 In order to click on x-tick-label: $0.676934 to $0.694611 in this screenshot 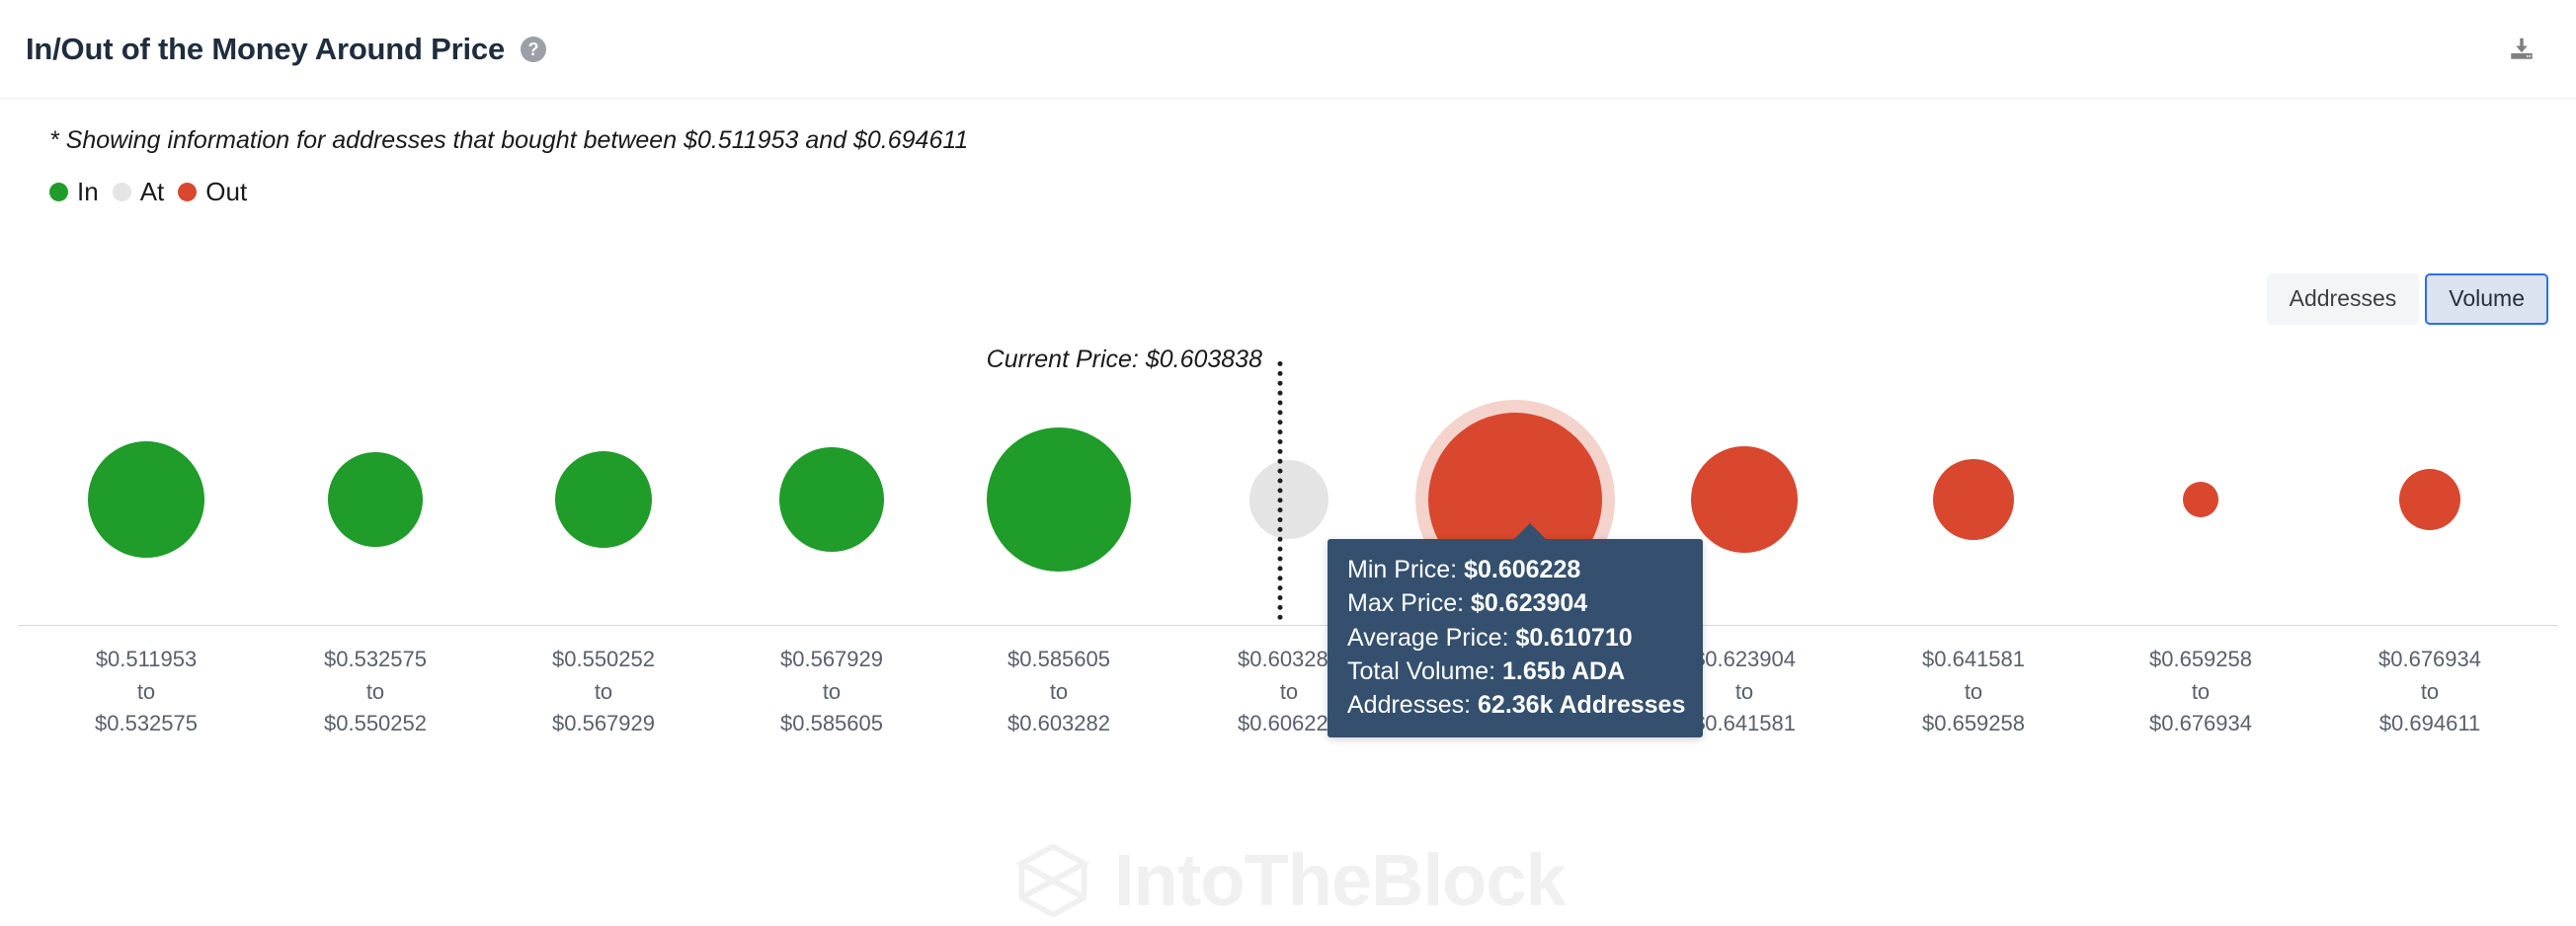, I will do `click(2429, 691)`.